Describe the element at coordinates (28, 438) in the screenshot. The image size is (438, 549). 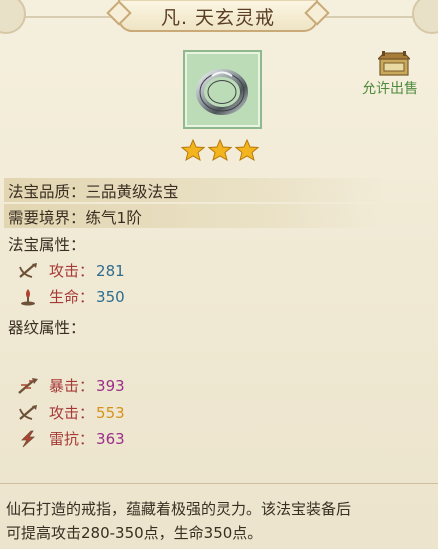
I see `lightning-icon` at that location.